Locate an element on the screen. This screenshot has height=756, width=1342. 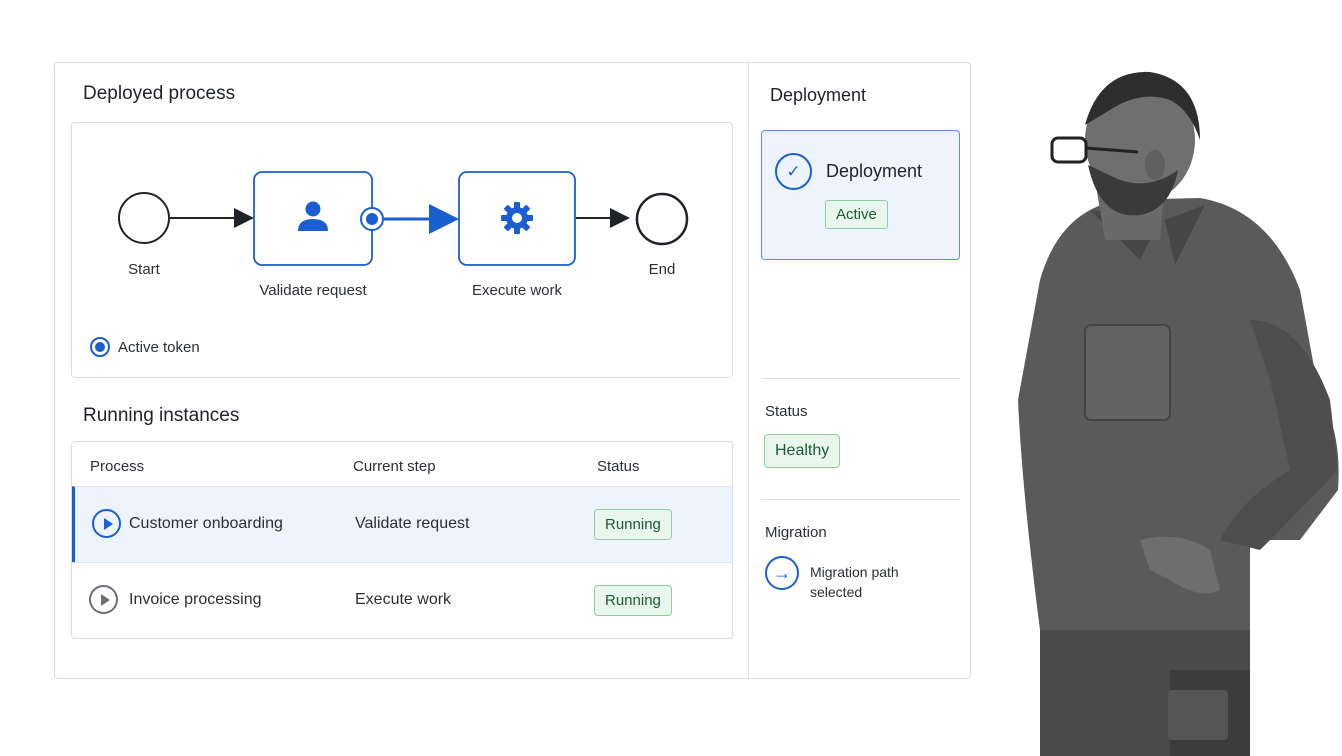
legend-label: Active token is located at coordinates (159, 347).